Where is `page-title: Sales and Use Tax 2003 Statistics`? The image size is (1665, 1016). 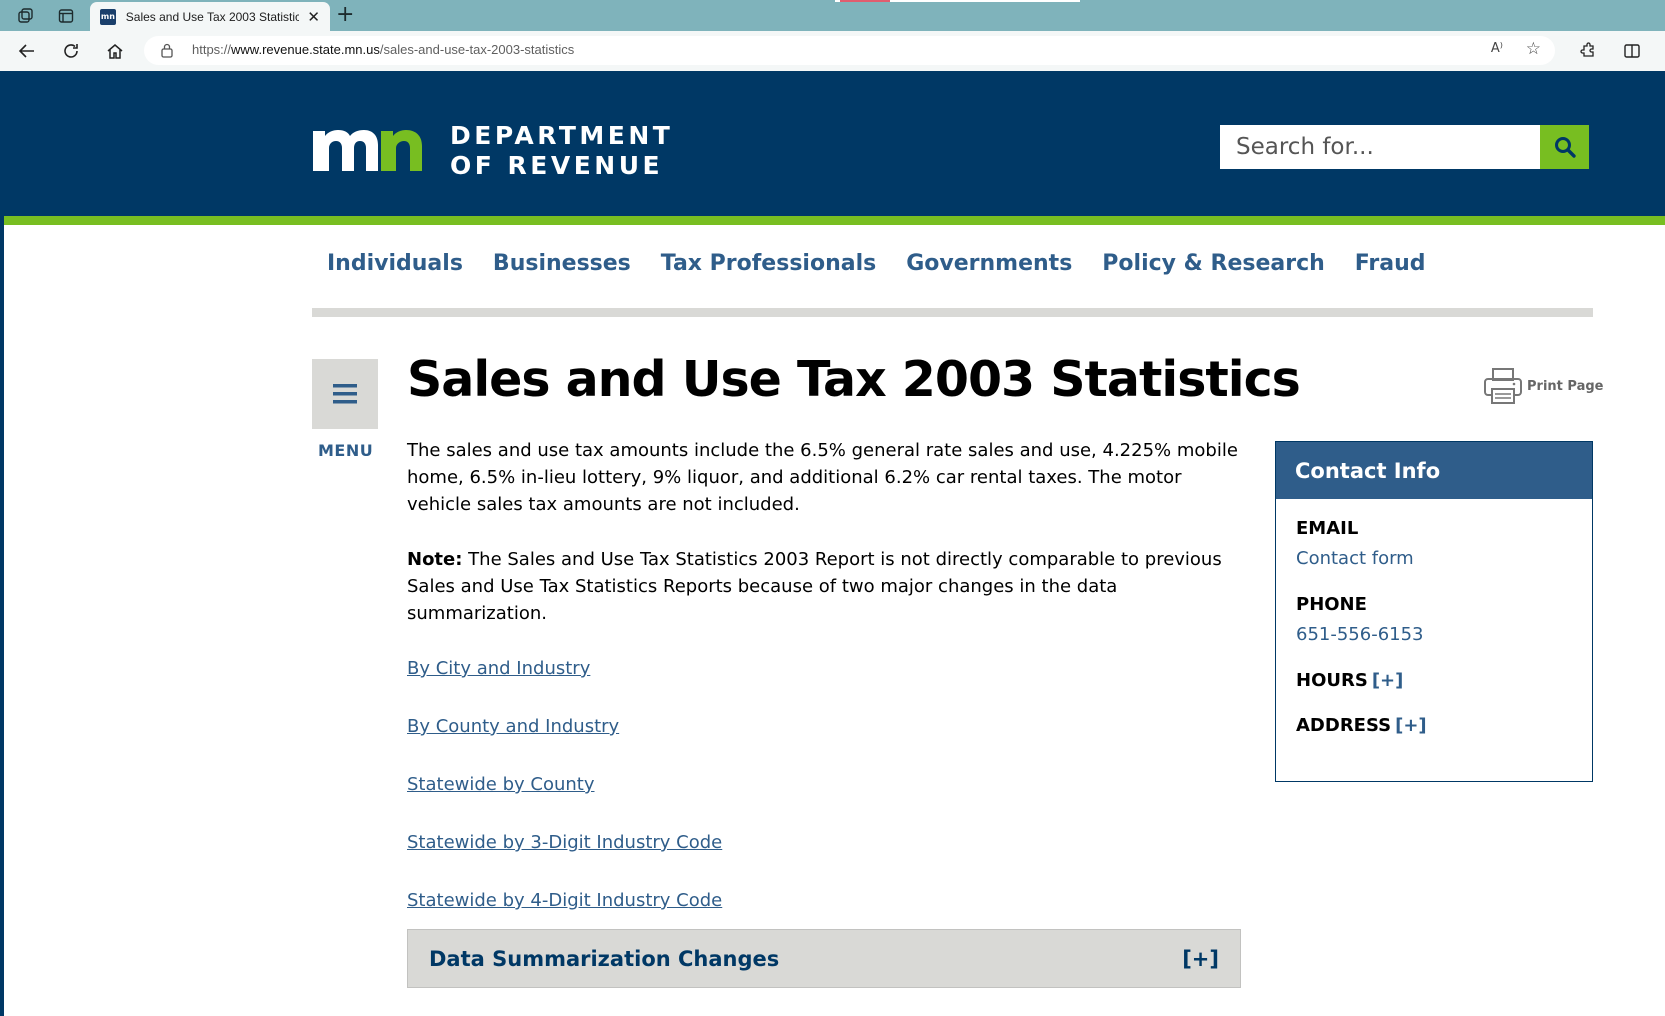 page-title: Sales and Use Tax 2003 Statistics is located at coordinates (854, 379).